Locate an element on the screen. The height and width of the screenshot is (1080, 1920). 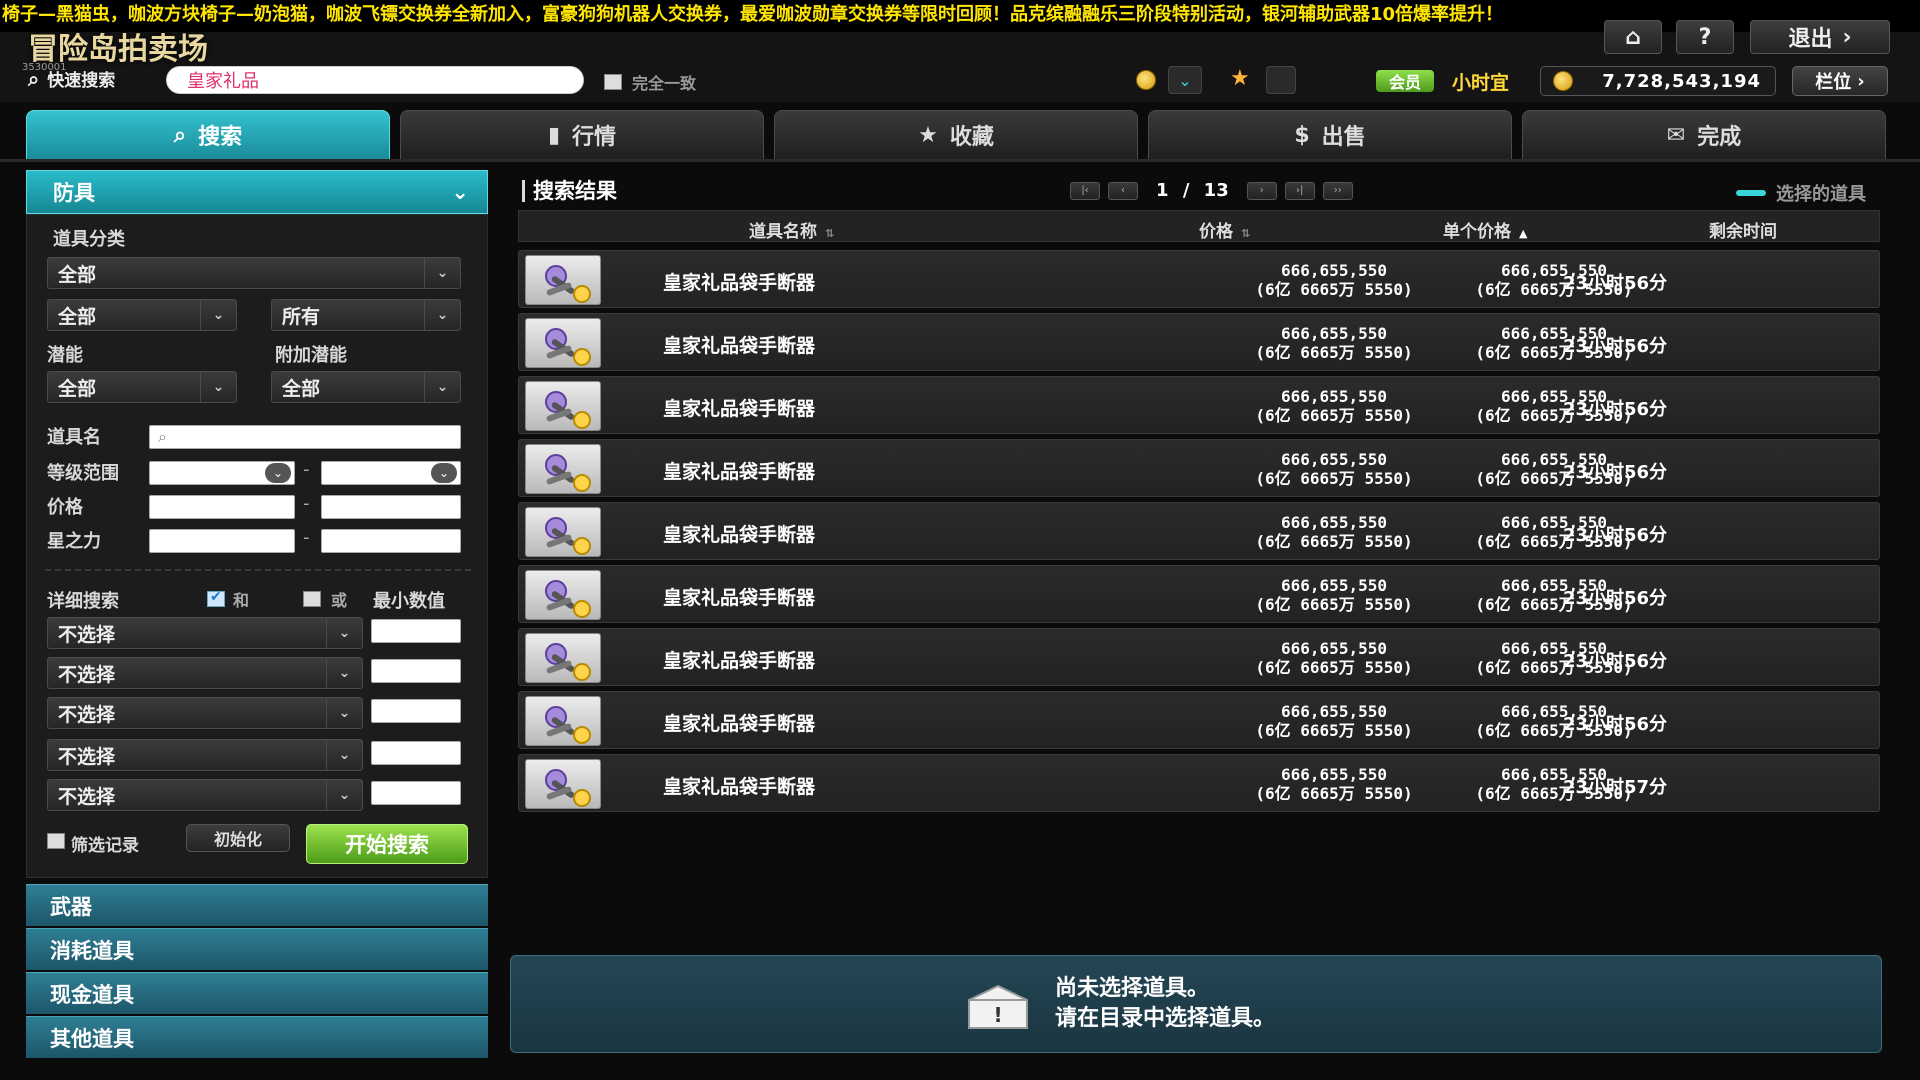
detail-option-select-5: 不选择 ⌄ is located at coordinates (205, 795).